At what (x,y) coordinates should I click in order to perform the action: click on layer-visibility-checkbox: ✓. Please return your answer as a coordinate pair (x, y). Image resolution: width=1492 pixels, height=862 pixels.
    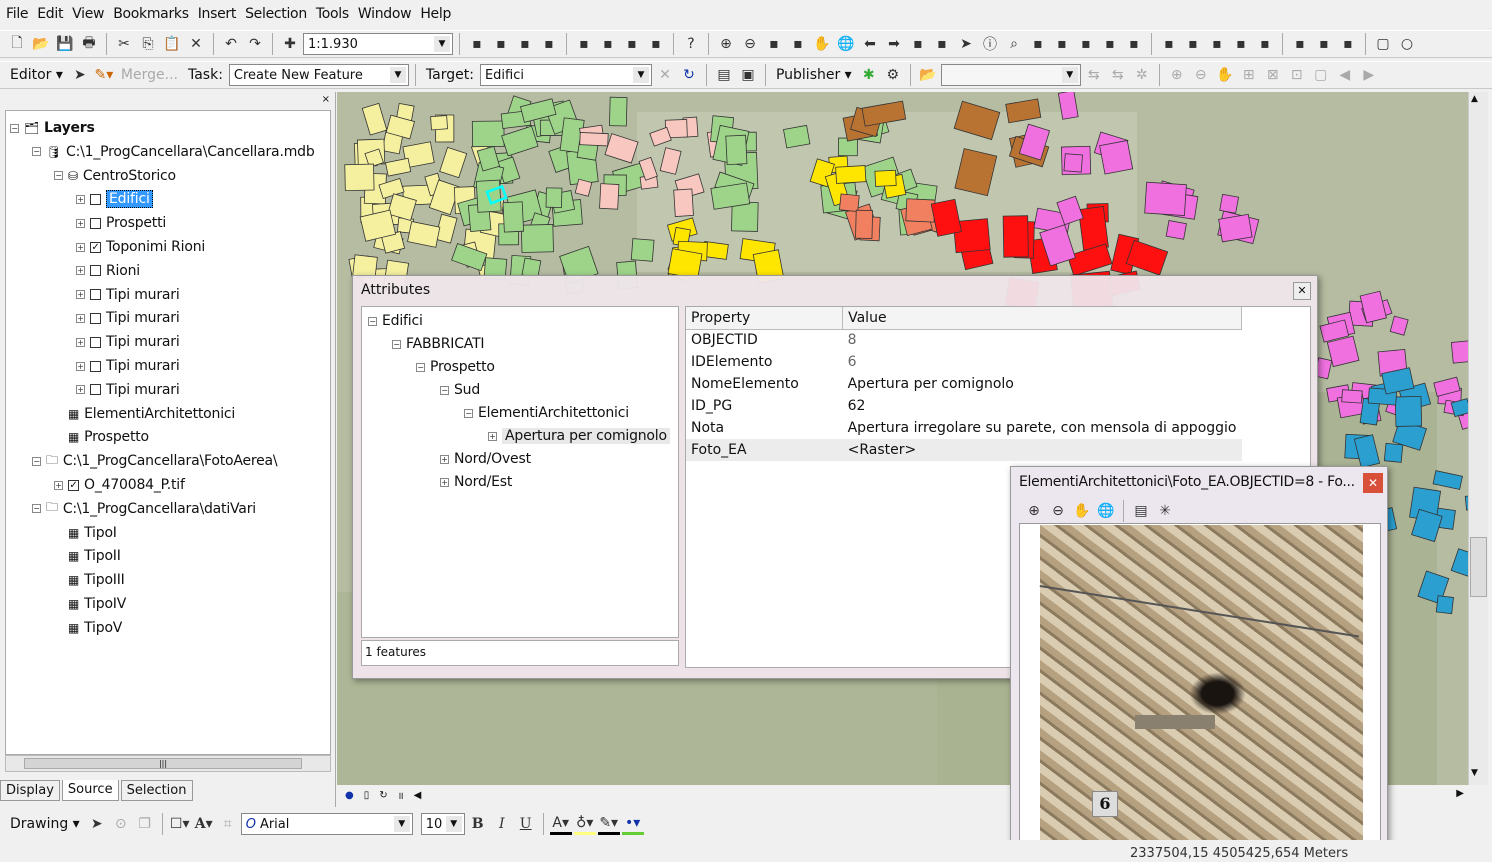
    Looking at the image, I should click on (73, 485).